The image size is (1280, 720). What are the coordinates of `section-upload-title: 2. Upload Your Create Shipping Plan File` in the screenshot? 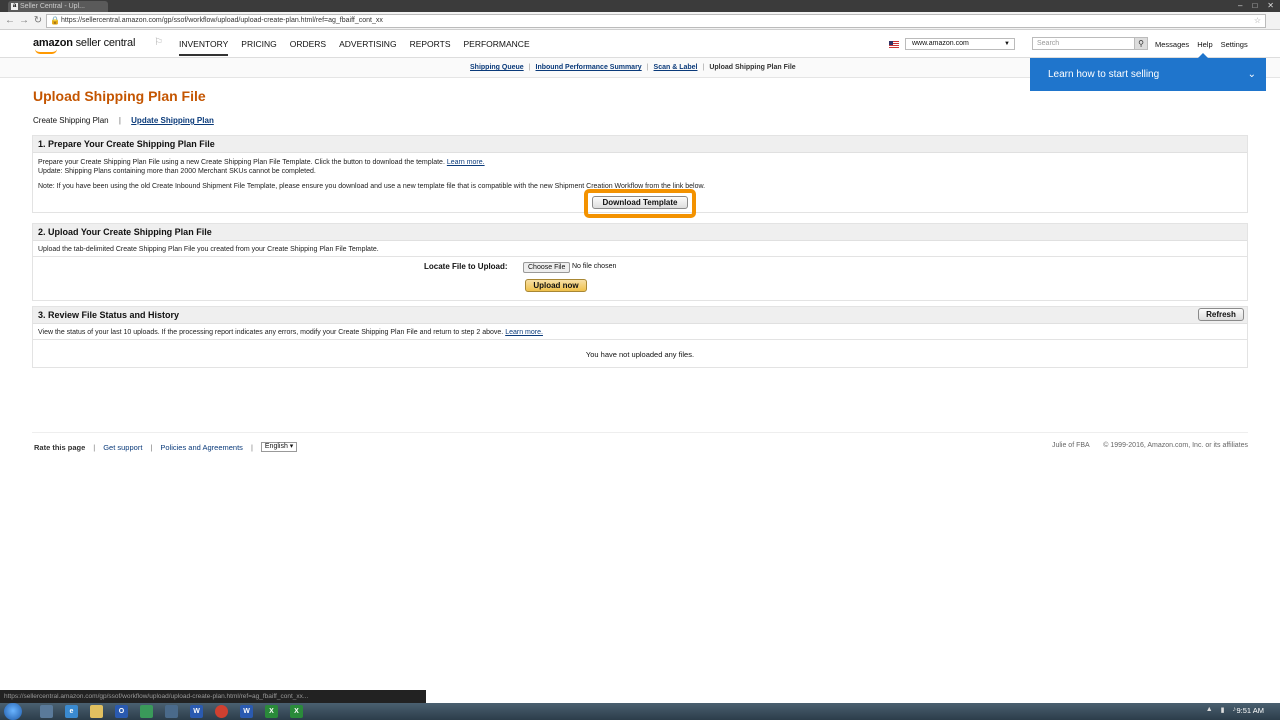 It's located at (640, 232).